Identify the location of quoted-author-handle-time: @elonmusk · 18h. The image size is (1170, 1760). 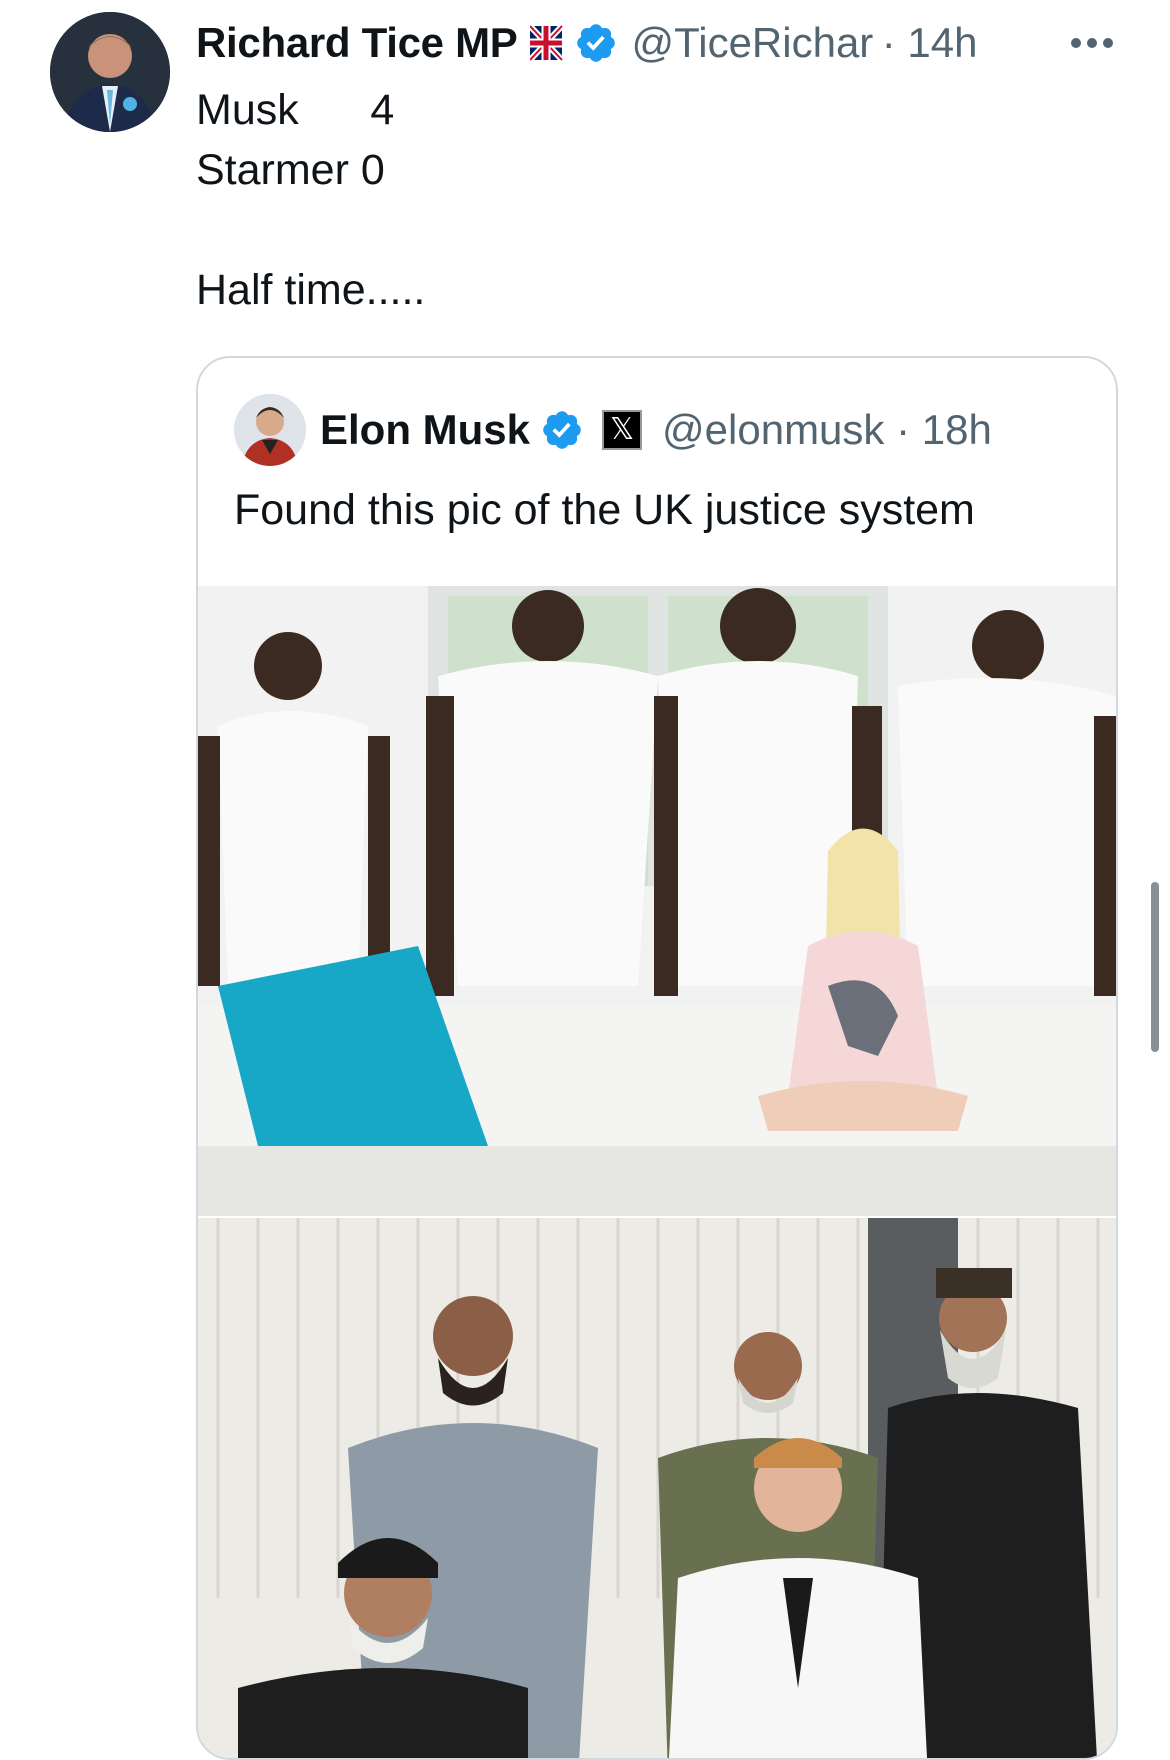
(827, 430).